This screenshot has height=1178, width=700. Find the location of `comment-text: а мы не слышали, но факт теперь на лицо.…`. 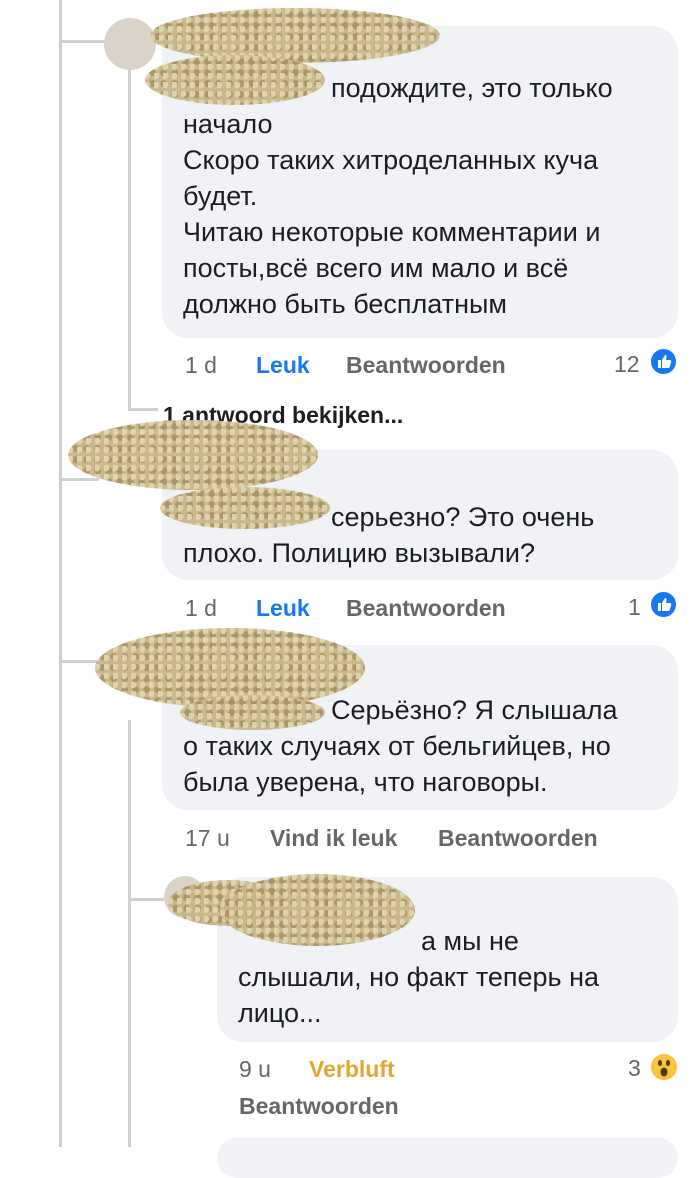

comment-text: а мы не слышали, но факт теперь на лицо.… is located at coordinates (419, 977).